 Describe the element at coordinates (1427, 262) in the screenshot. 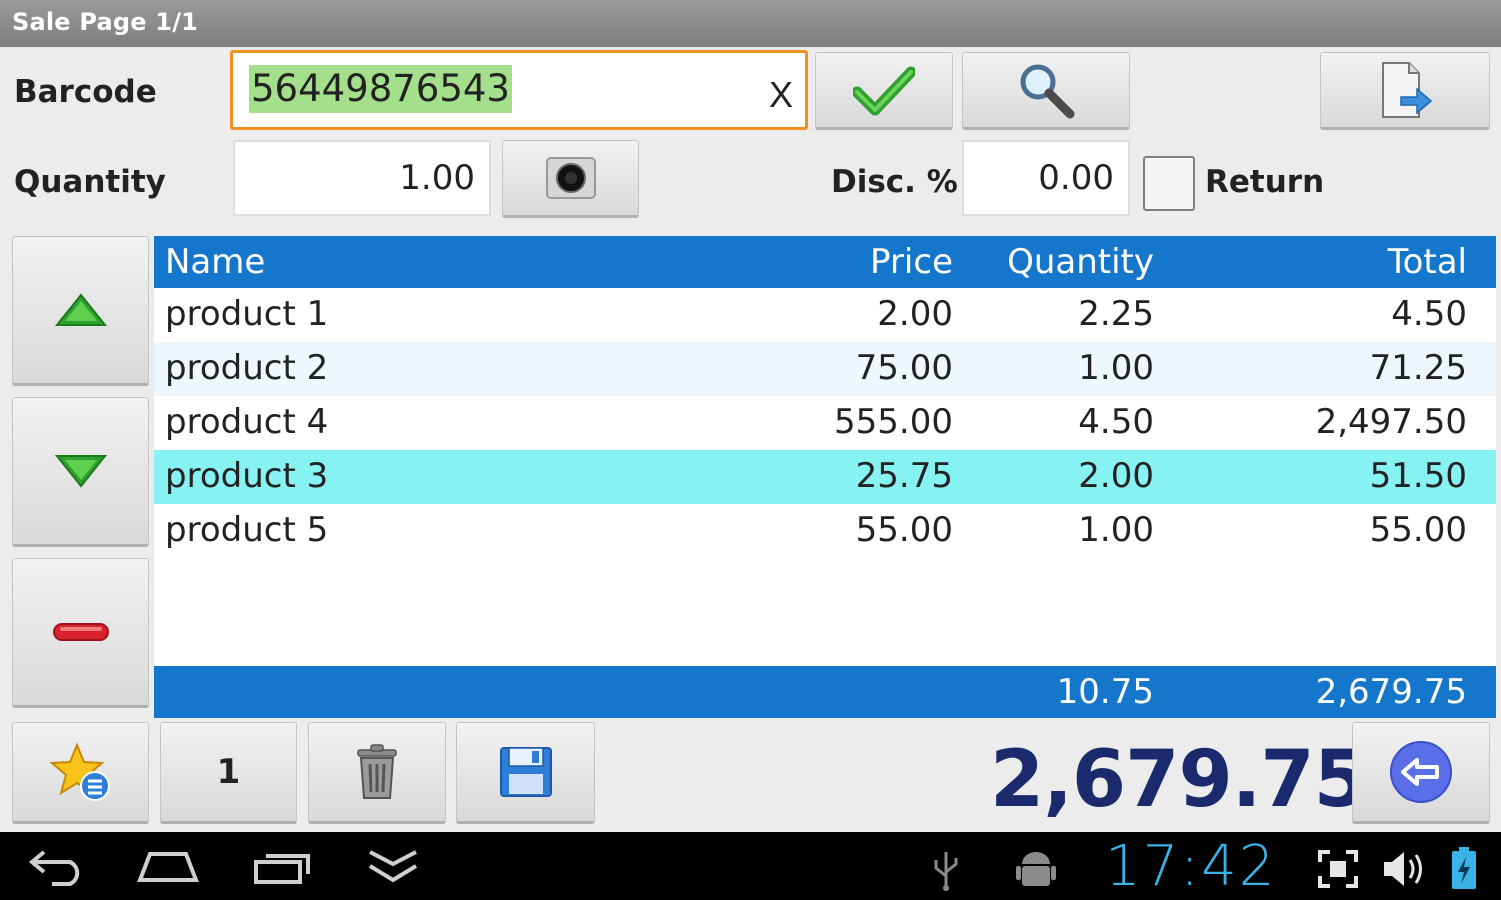

I see `header-total: Total` at that location.